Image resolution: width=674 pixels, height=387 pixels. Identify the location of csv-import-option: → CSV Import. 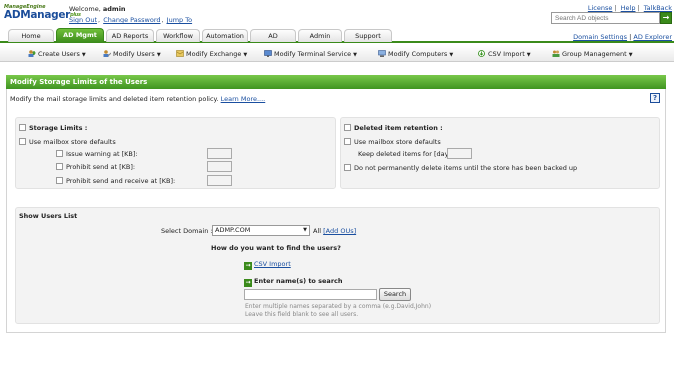
(267, 265).